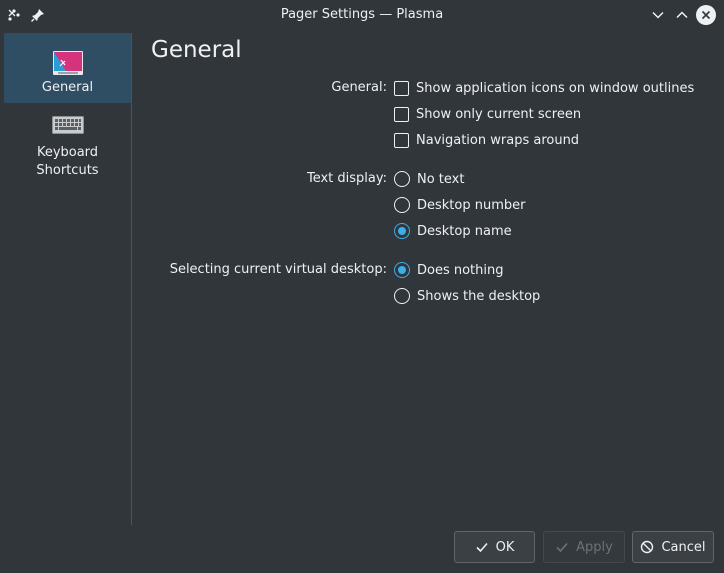 Image resolution: width=724 pixels, height=573 pixels. What do you see at coordinates (706, 15) in the screenshot?
I see `close-icon` at bounding box center [706, 15].